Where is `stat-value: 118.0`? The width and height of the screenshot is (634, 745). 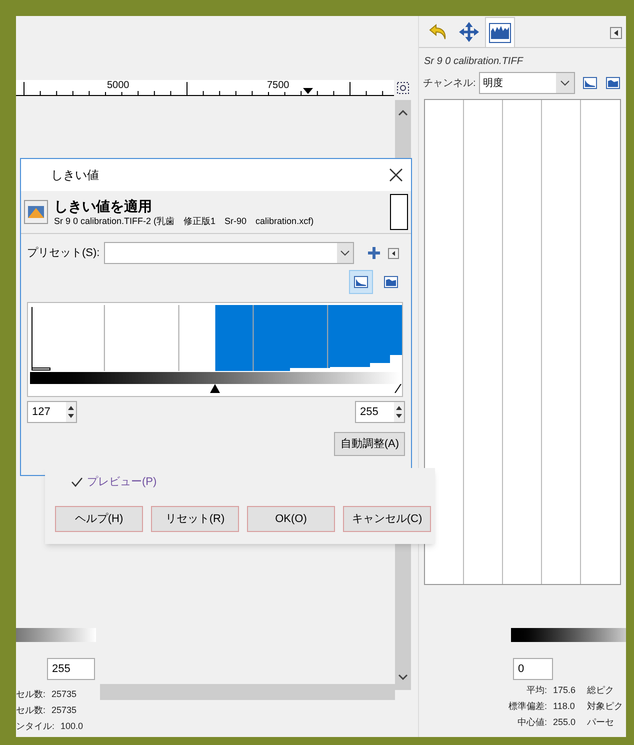
stat-value: 118.0 is located at coordinates (564, 706).